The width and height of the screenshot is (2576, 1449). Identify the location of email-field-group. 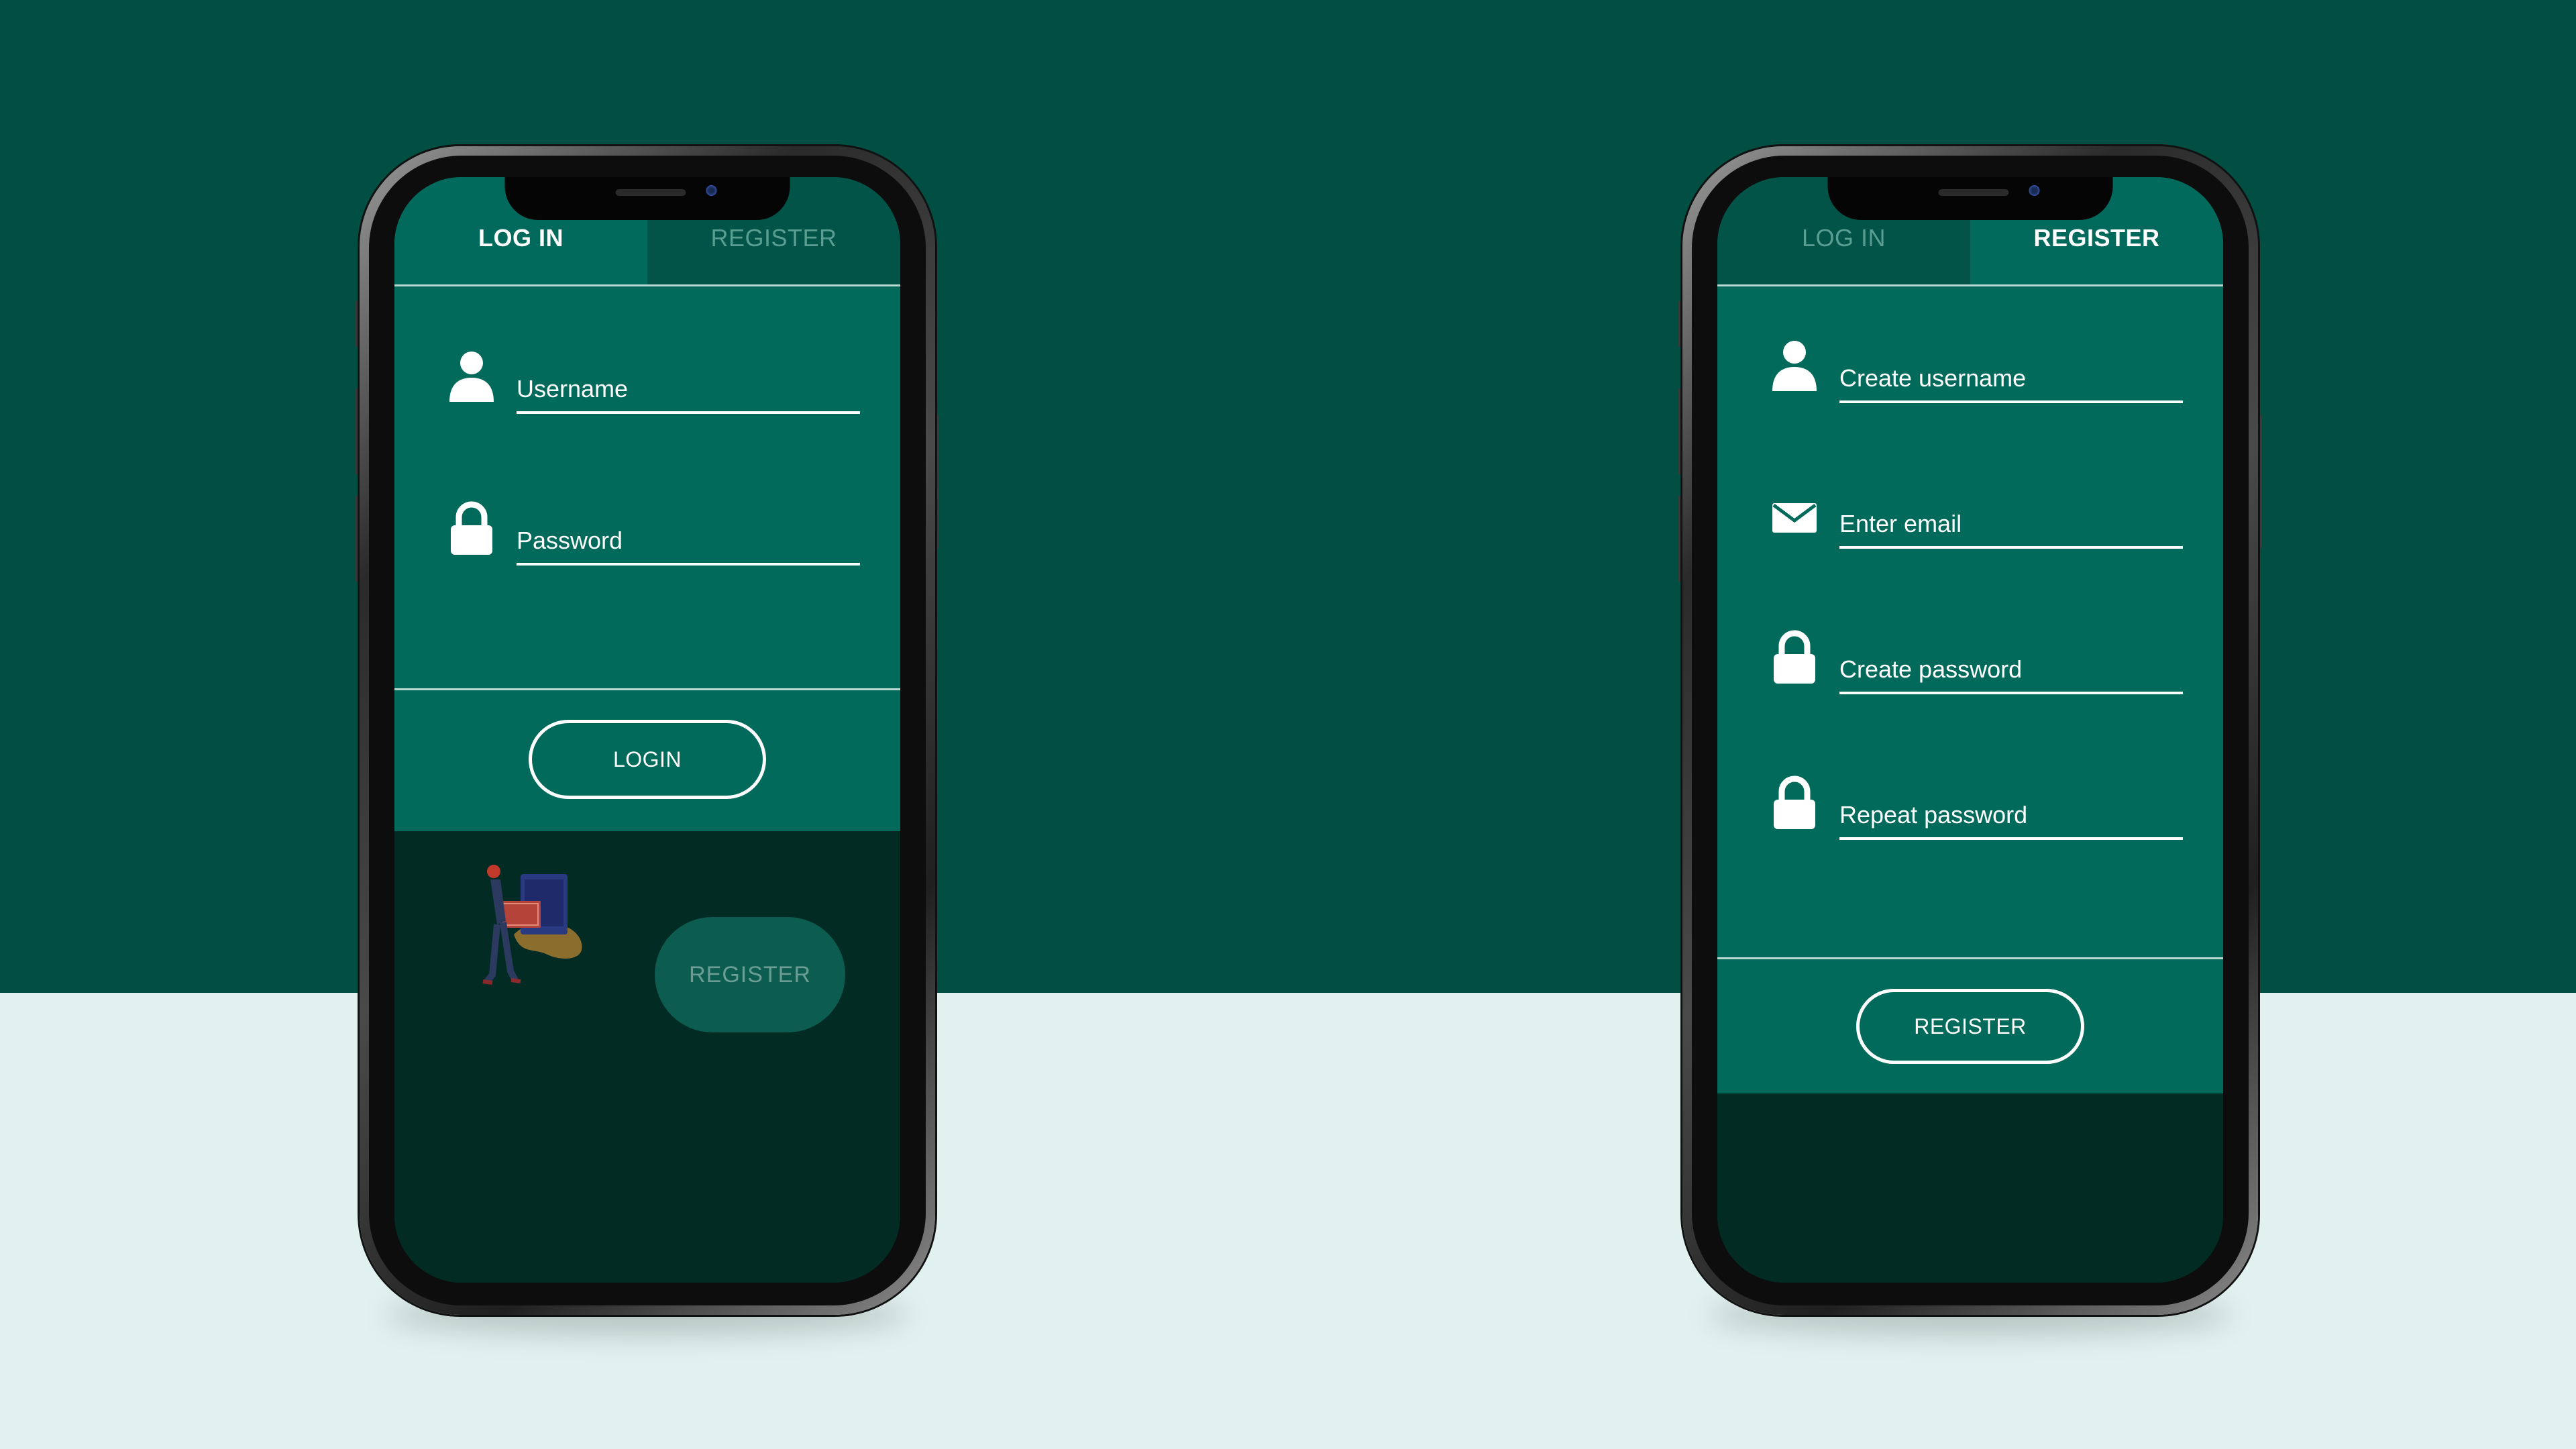
(1978, 512).